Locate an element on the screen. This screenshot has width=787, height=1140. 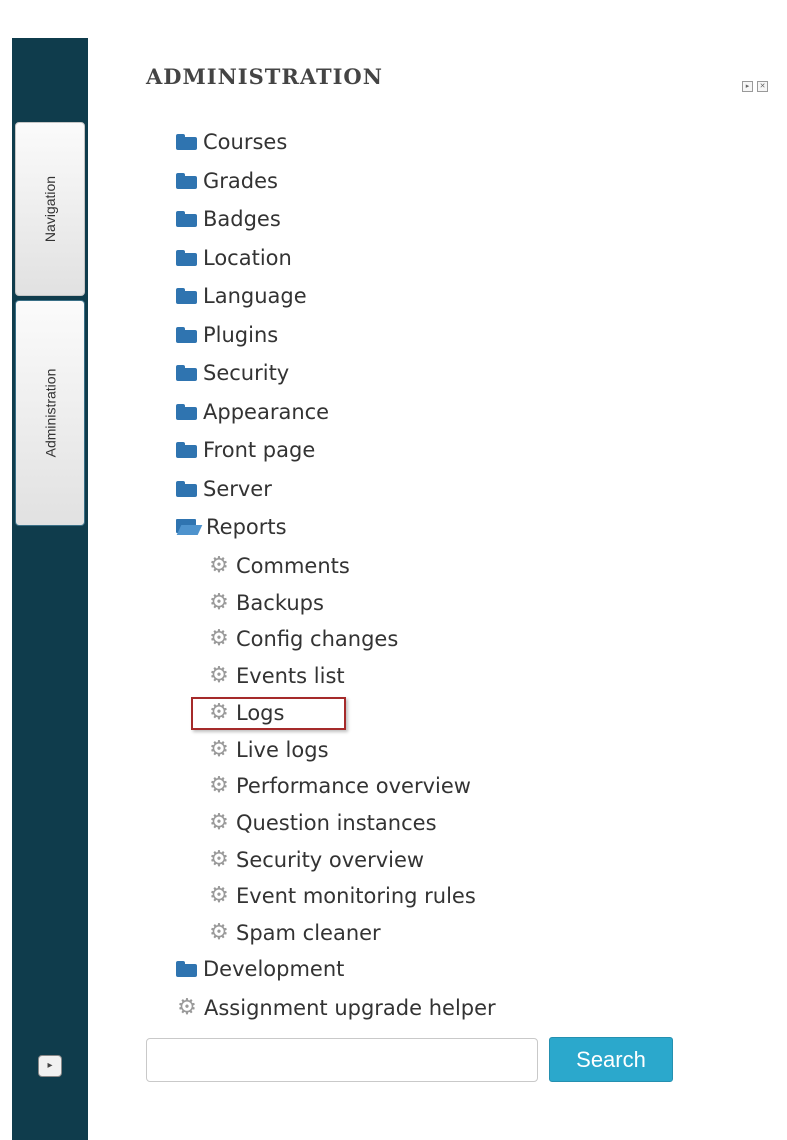
tab-administration-label: Administration is located at coordinates (50, 413).